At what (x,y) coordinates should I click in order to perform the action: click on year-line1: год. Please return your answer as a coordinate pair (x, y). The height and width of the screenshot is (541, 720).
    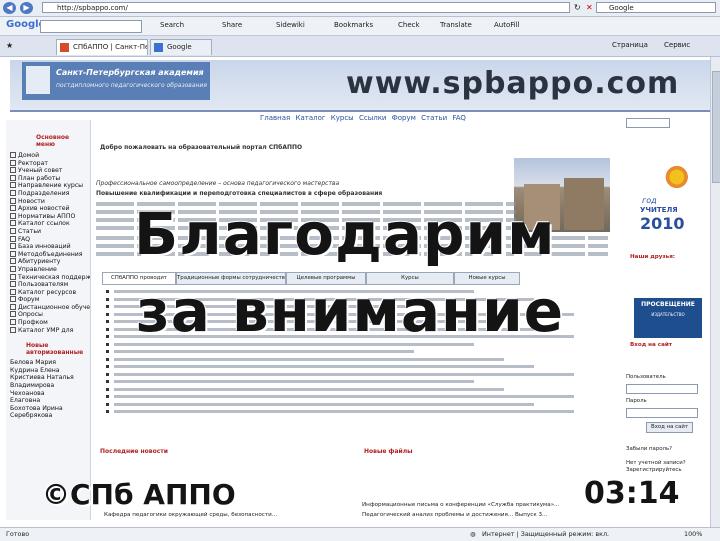
    Looking at the image, I should click on (649, 200).